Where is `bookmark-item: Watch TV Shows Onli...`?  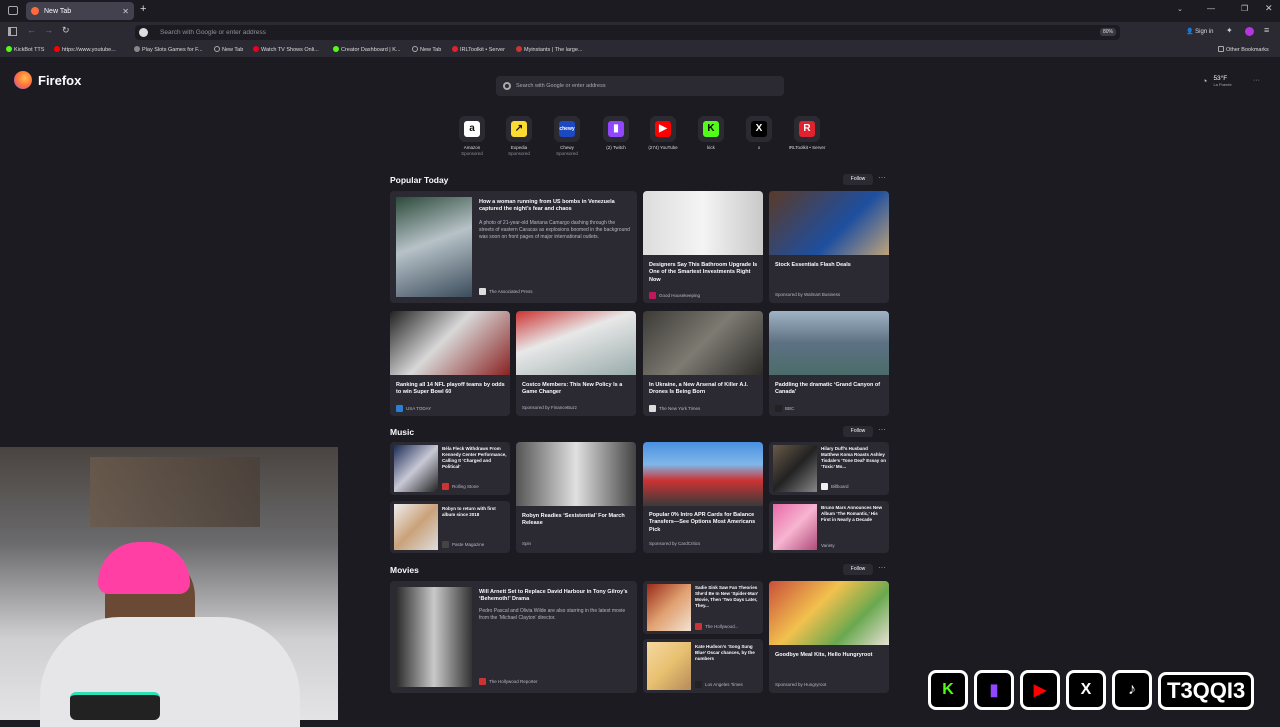
bookmark-item: Watch TV Shows Onli... is located at coordinates (286, 49).